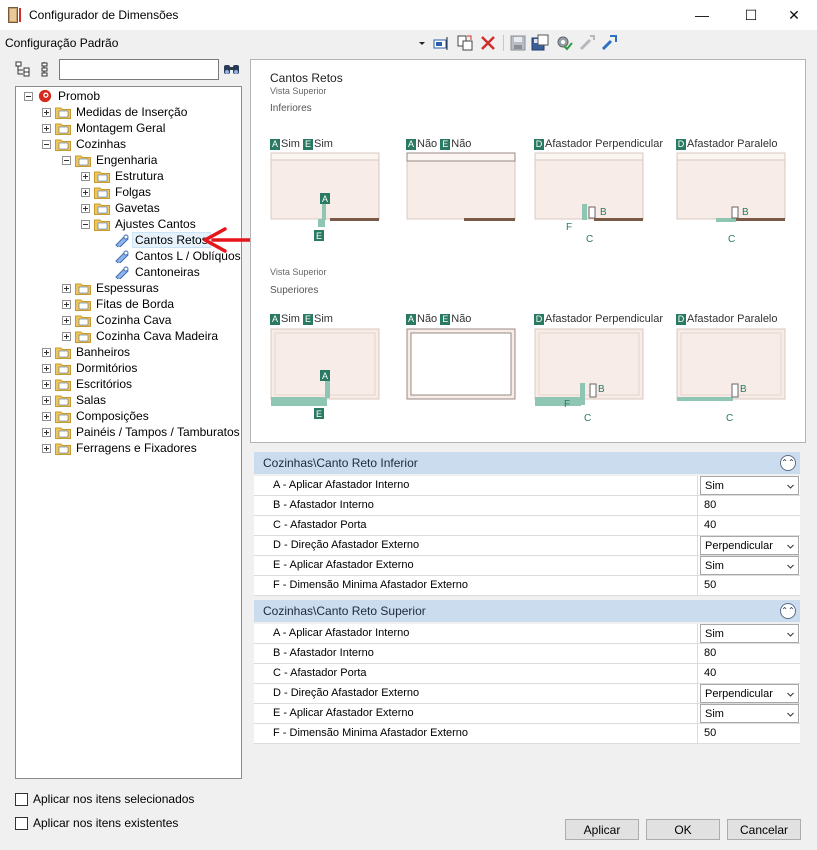 Image resolution: width=817 pixels, height=850 pixels. What do you see at coordinates (120, 448) in the screenshot?
I see `tree-node-ferragens: Ferragens e Fixadores` at bounding box center [120, 448].